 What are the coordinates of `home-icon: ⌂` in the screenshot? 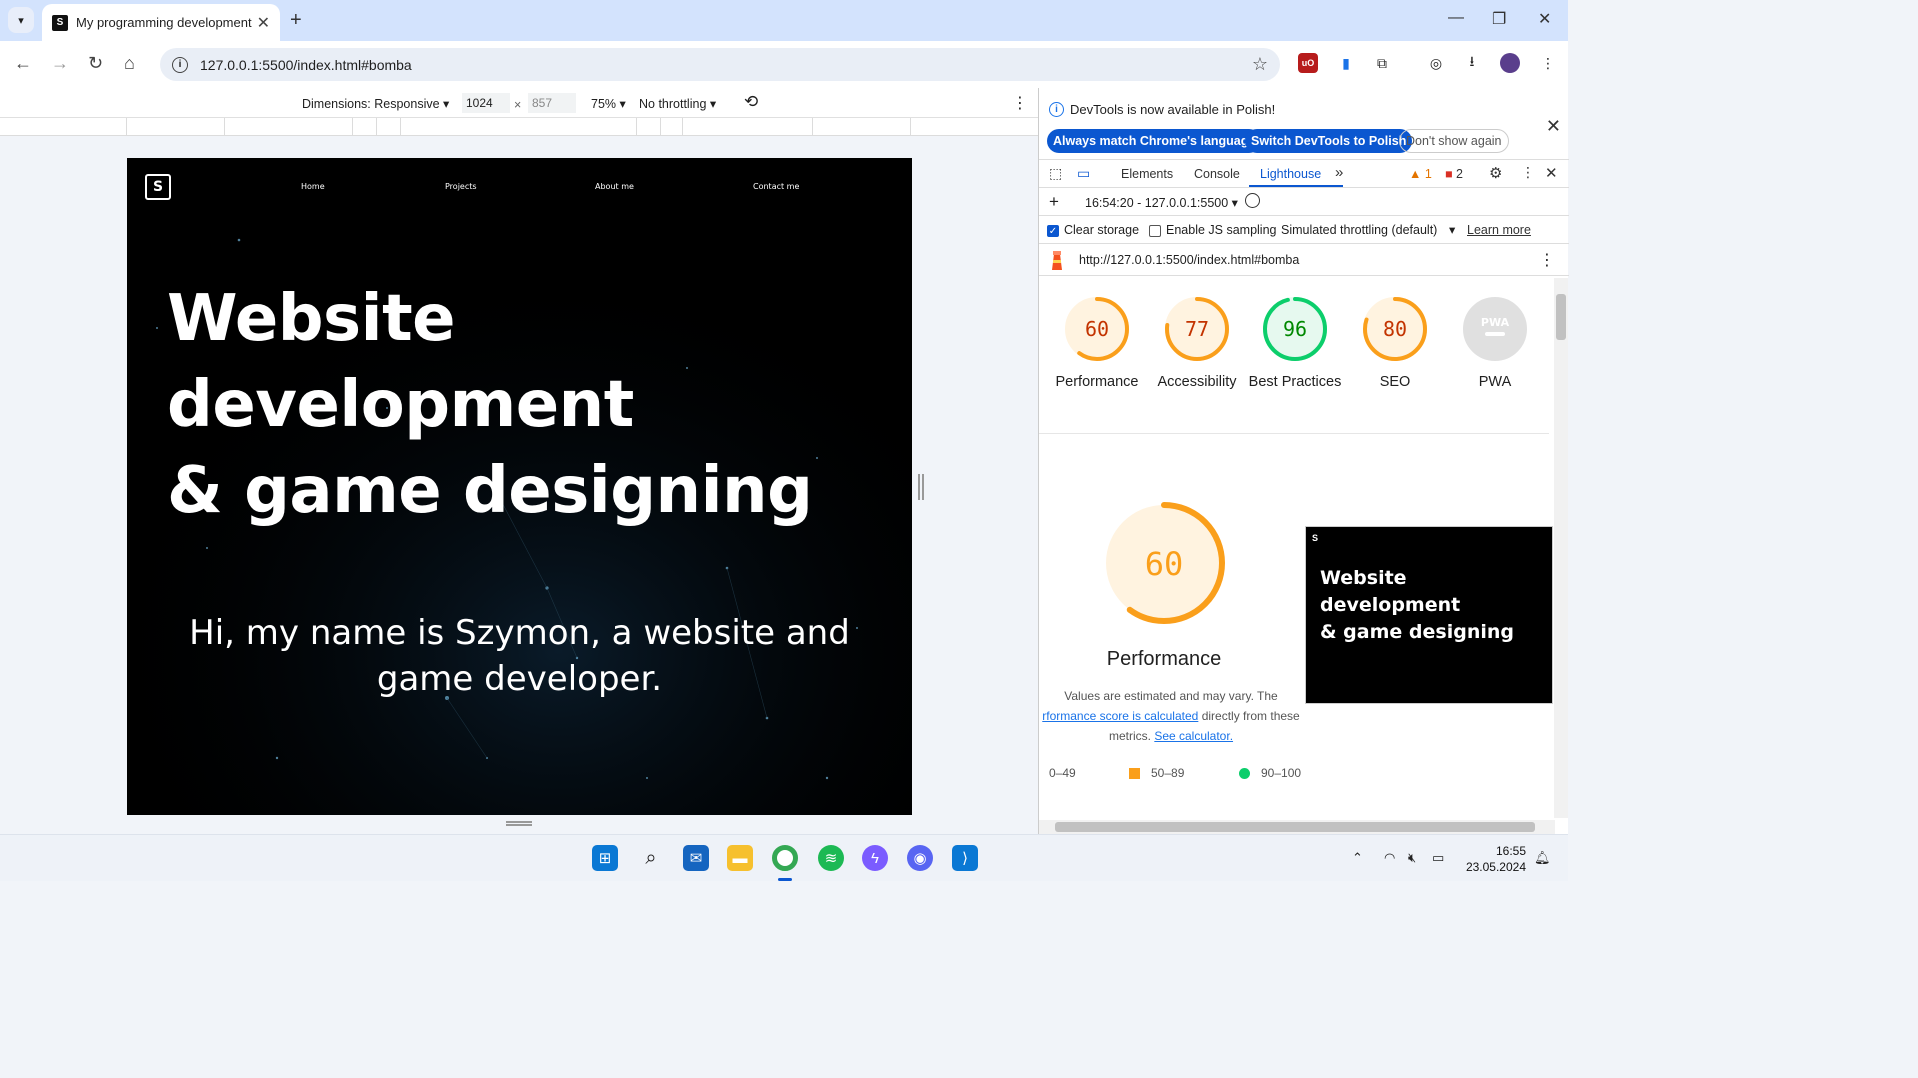 It's located at (129, 63).